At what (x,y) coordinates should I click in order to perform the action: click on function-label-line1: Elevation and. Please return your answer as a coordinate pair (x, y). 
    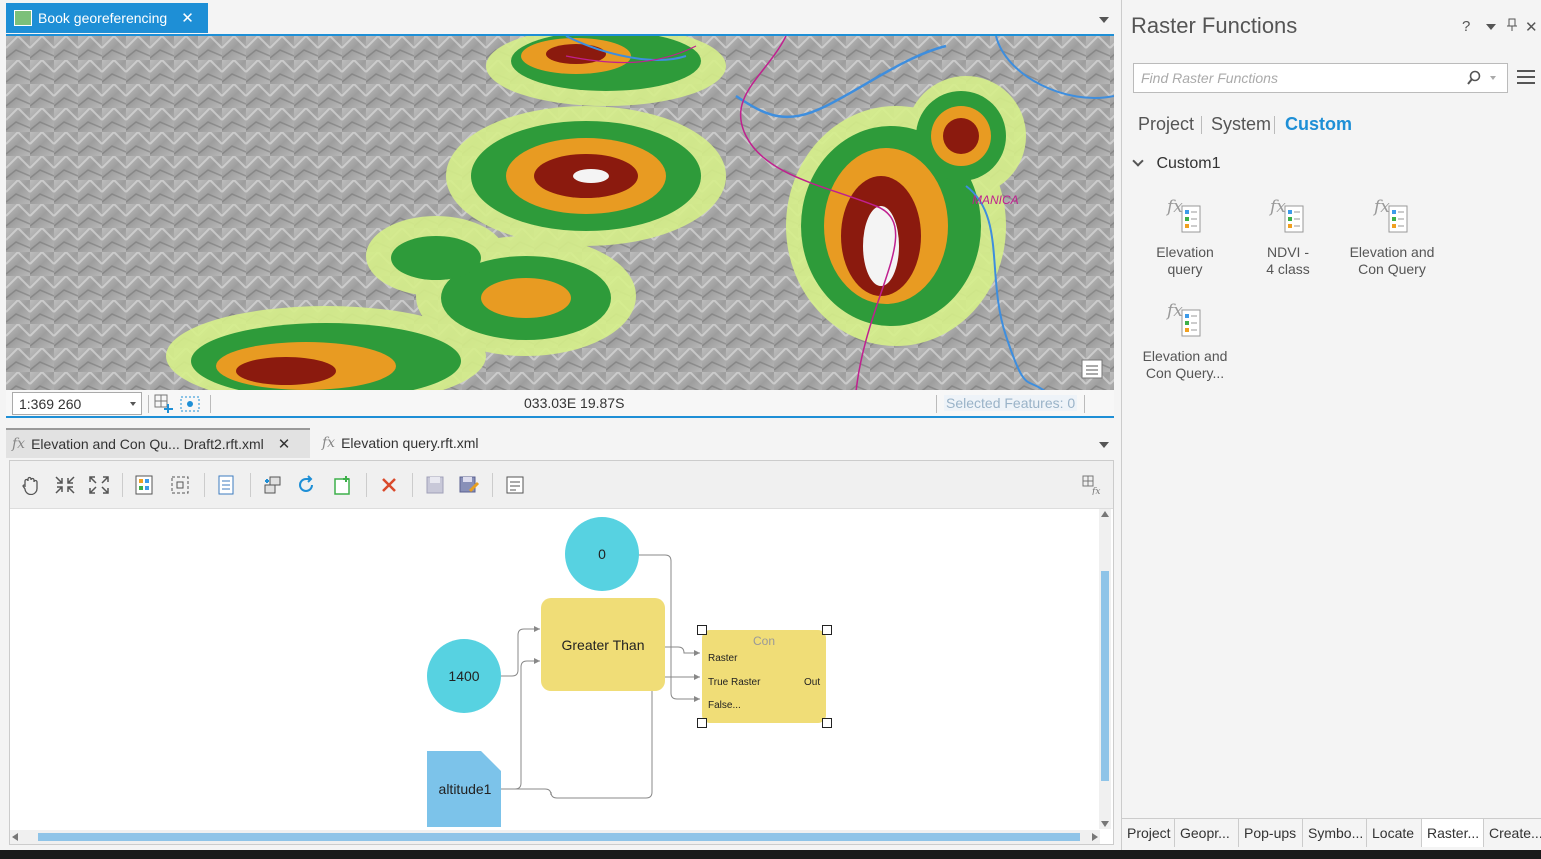
    Looking at the image, I should click on (1185, 356).